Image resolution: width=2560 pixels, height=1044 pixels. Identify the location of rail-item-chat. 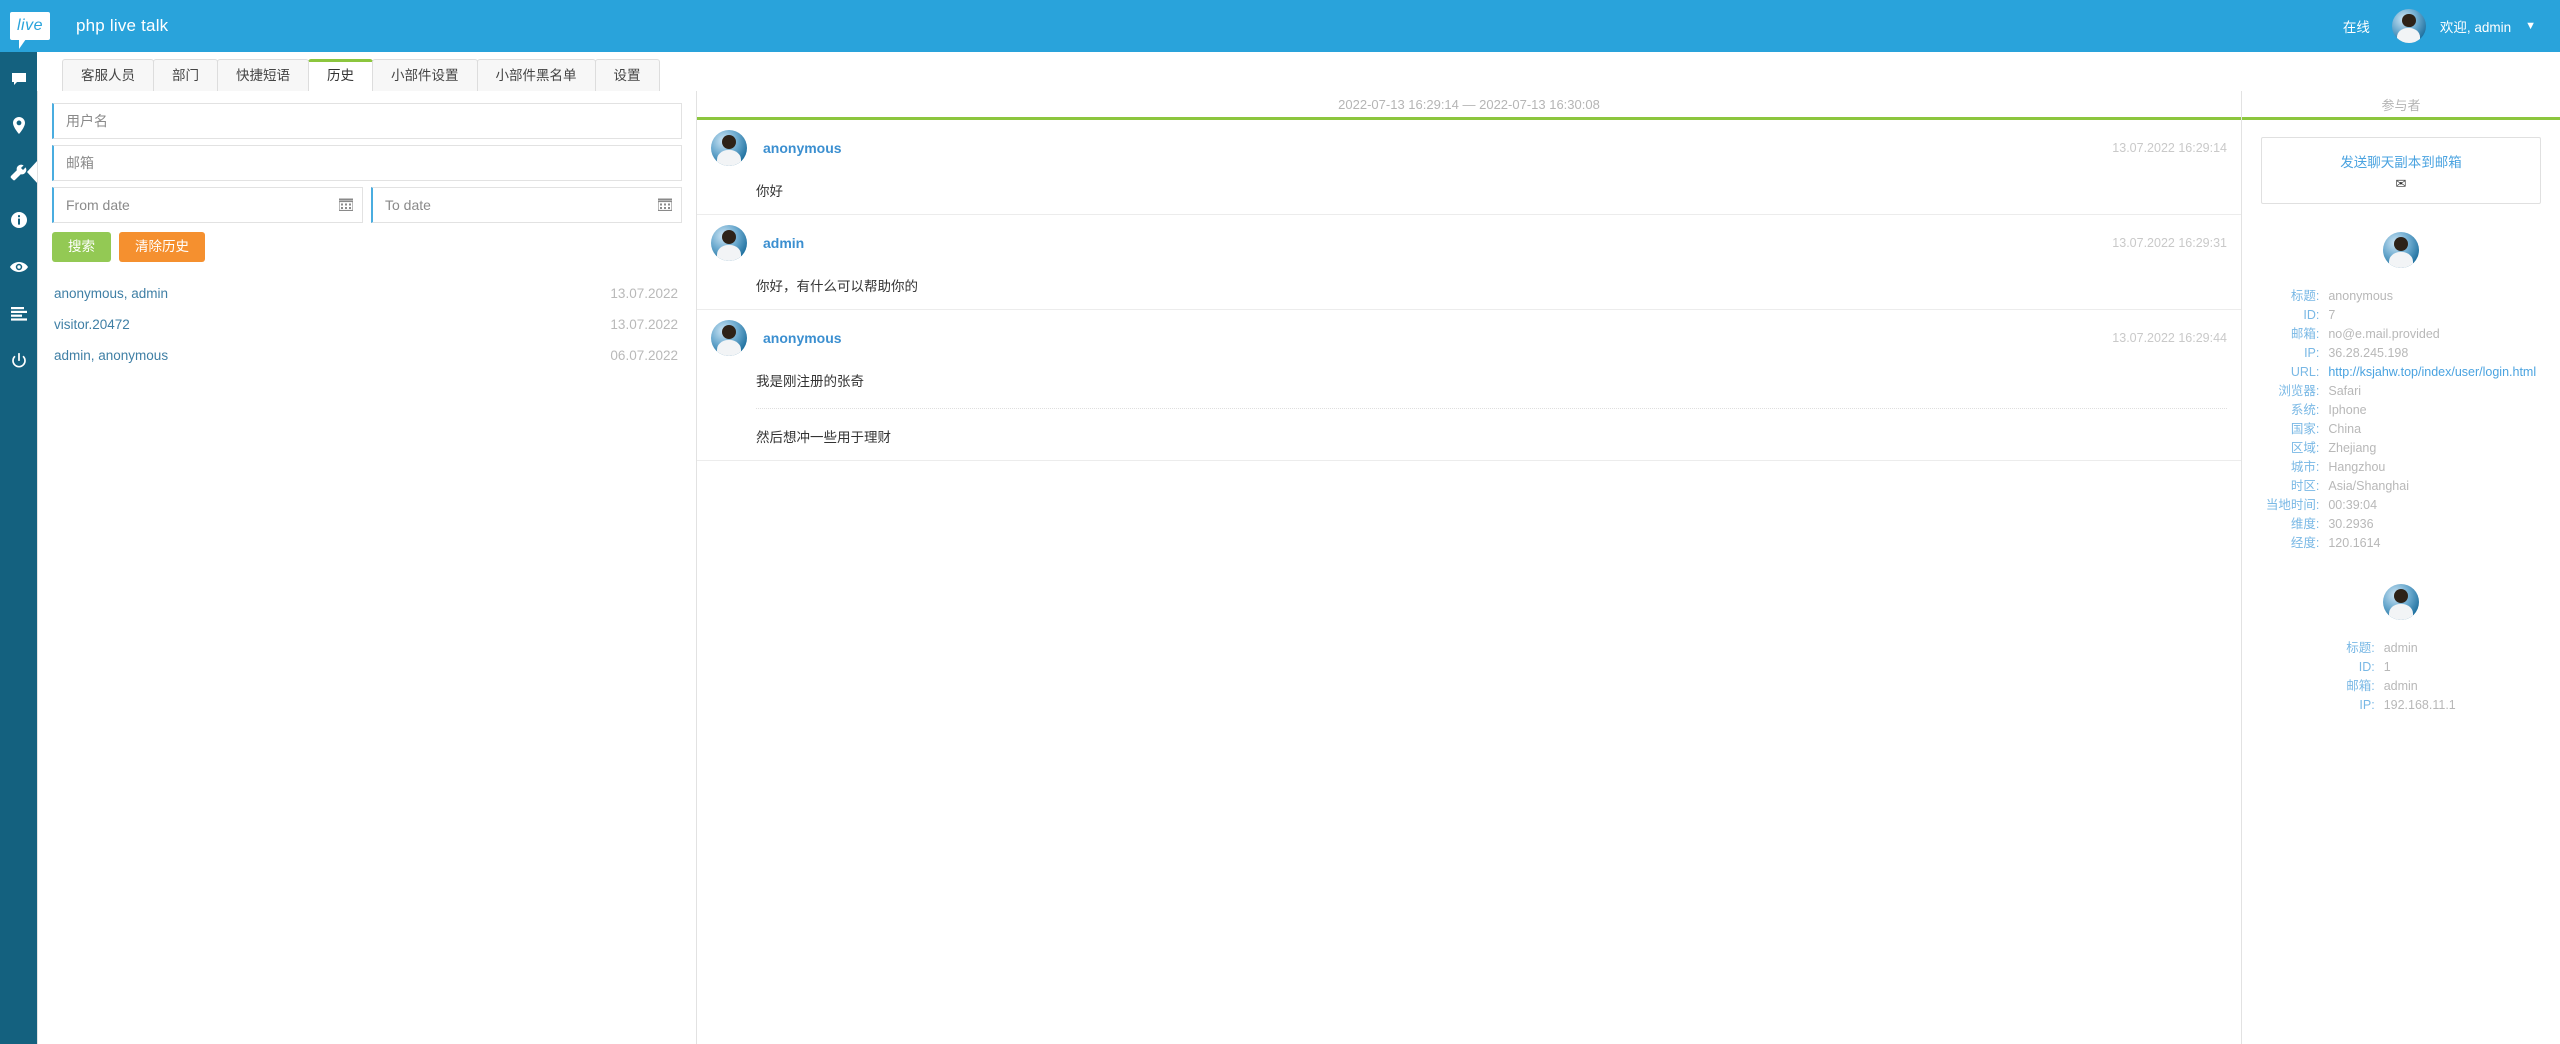
(18, 78).